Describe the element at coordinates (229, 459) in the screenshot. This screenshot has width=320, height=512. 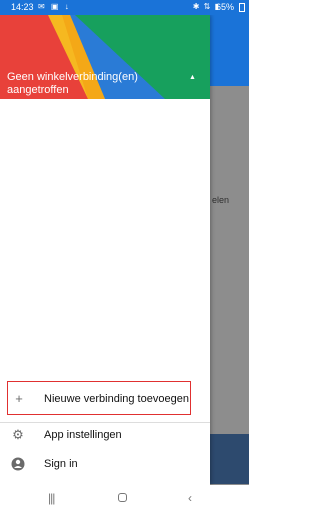
I see `background-footer` at that location.